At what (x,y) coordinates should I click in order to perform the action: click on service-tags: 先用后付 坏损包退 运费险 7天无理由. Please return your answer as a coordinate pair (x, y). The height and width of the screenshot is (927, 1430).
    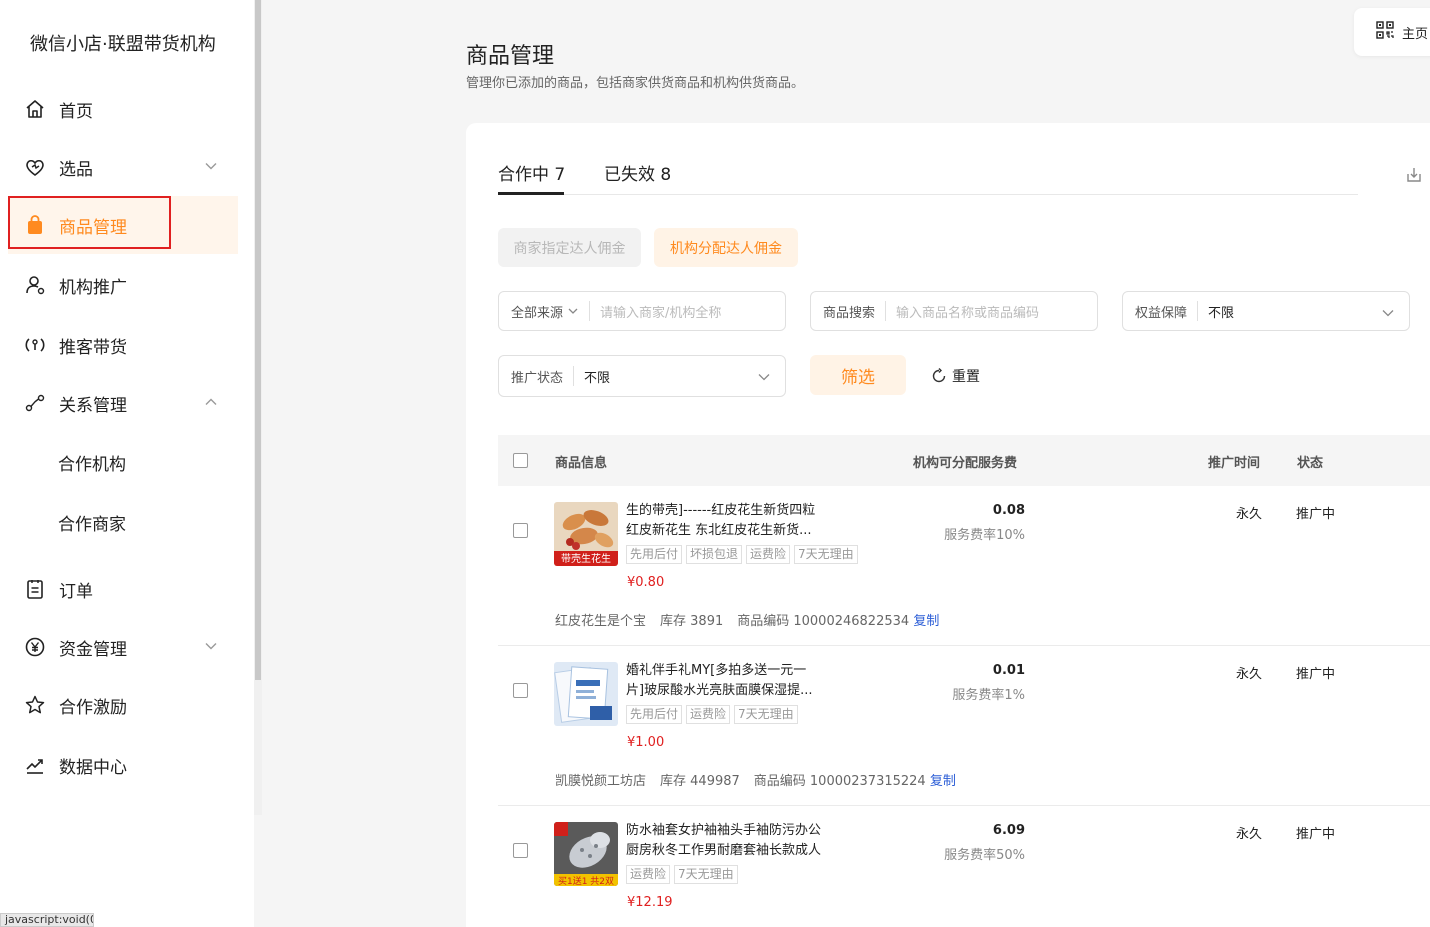
    Looking at the image, I should click on (742, 554).